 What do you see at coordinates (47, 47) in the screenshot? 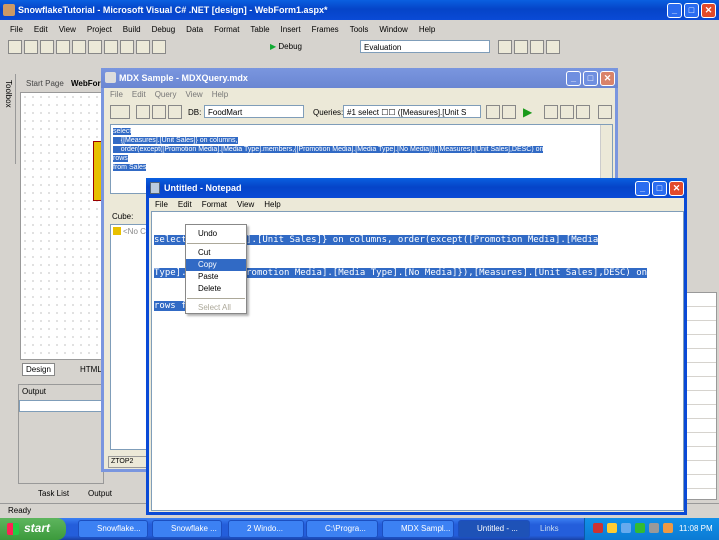
I see `save-icon` at bounding box center [47, 47].